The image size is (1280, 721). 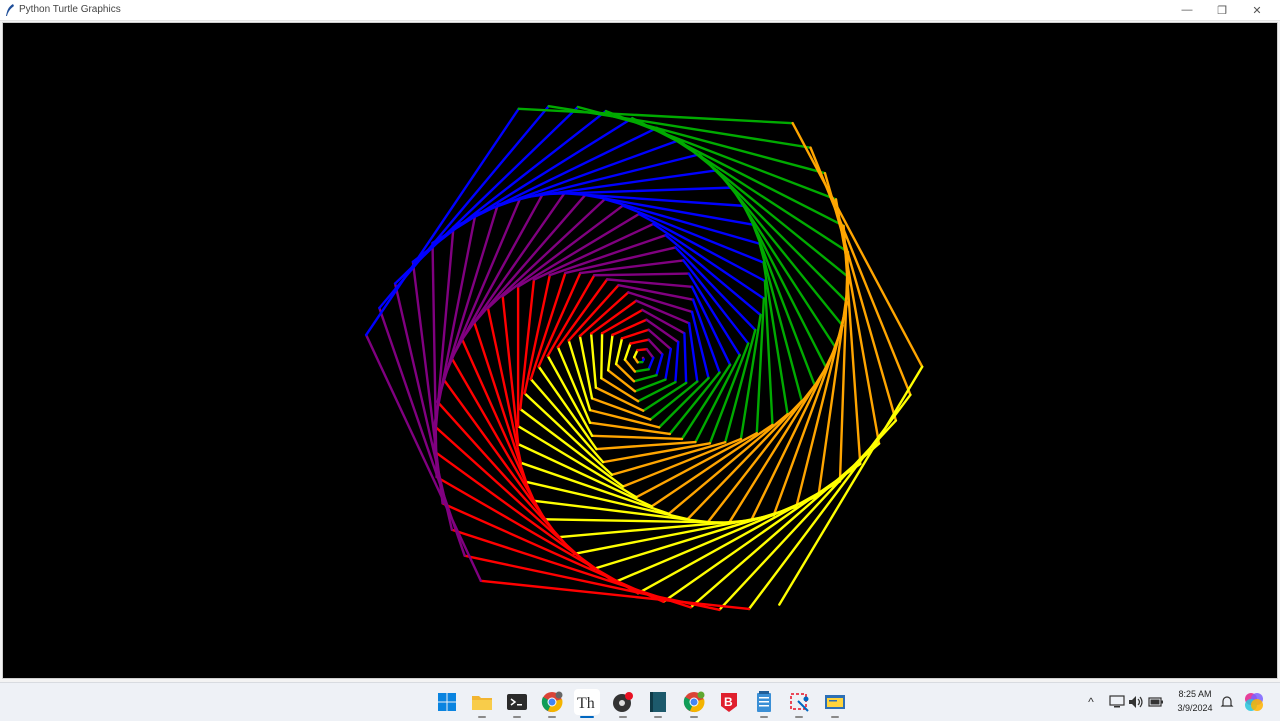 I want to click on taskbar-notebook, so click(x=658, y=702).